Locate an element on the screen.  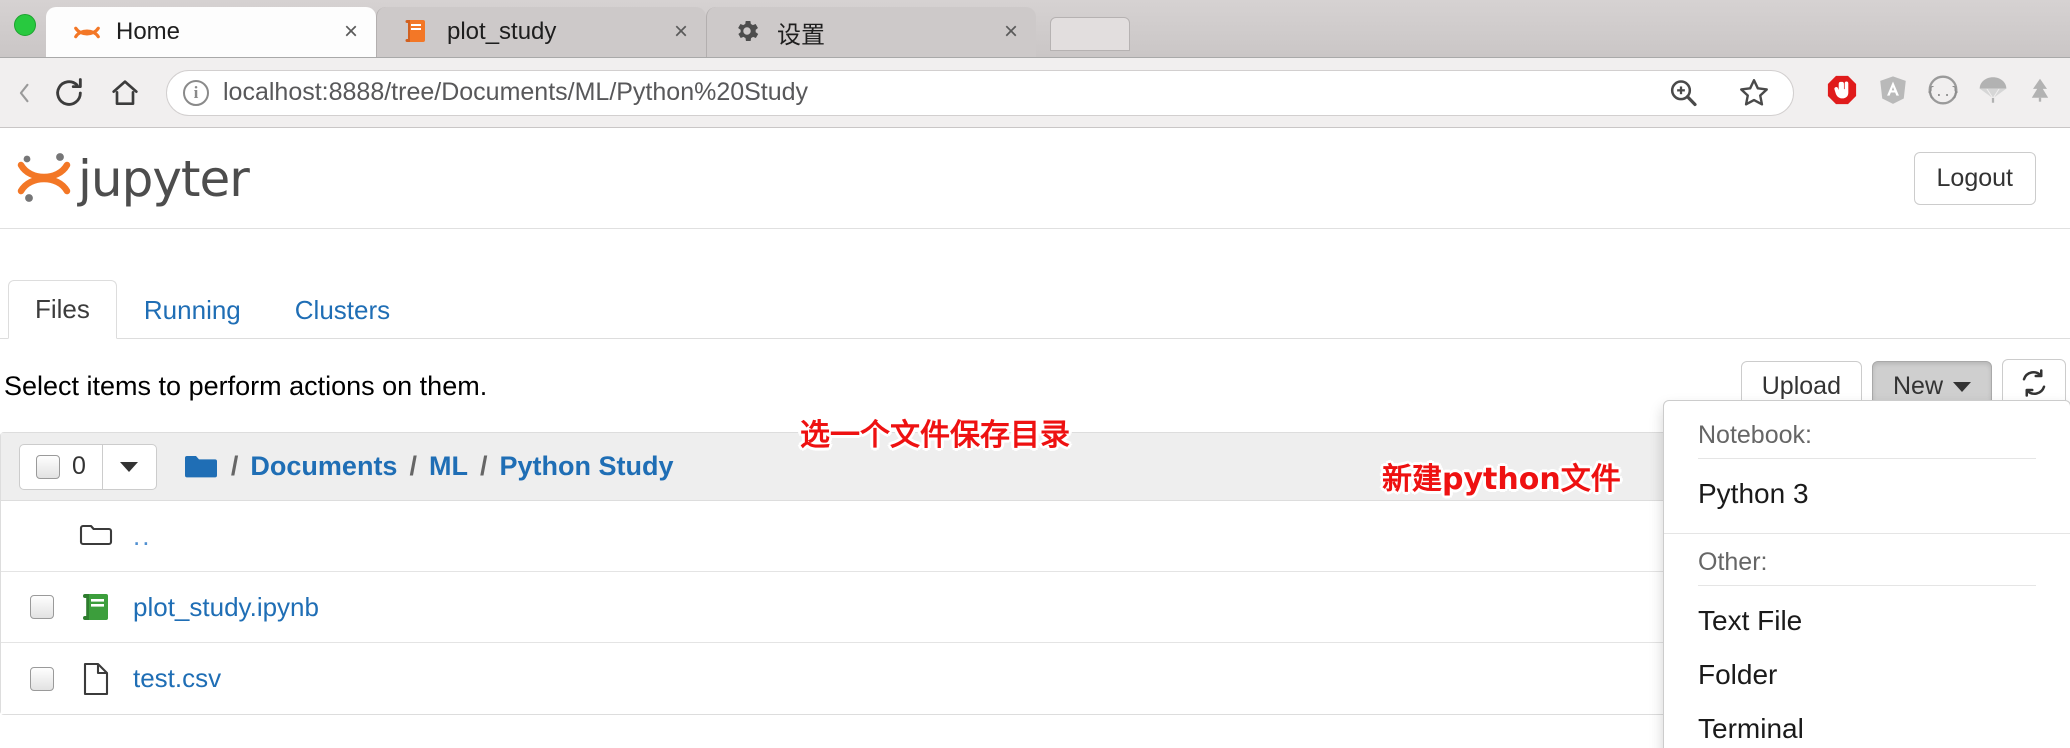
breadcrumb-item-python-study: Python Study is located at coordinates (586, 466).